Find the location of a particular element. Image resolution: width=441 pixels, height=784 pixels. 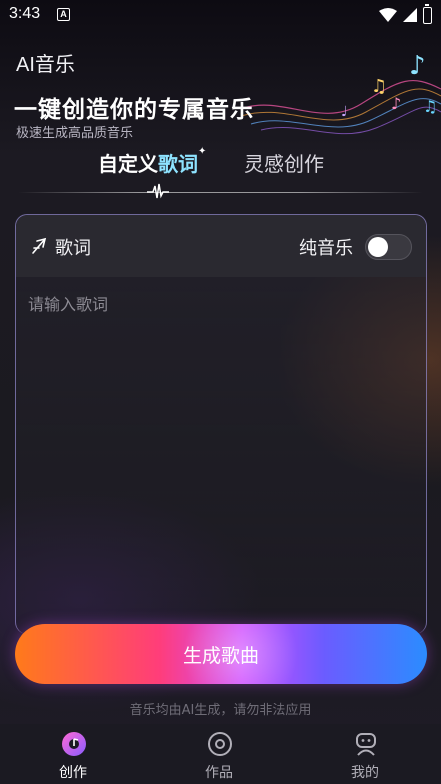

tab-custom-lyrics-highlight: 歌词 is located at coordinates (178, 164).